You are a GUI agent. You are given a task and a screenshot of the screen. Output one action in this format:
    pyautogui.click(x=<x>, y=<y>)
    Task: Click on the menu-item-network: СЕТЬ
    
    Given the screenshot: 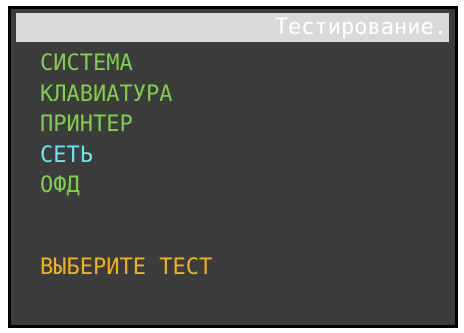 What is the action you would take?
    pyautogui.click(x=106, y=156)
    